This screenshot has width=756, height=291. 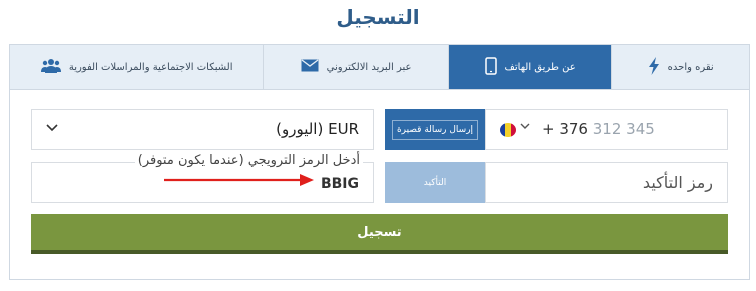 What do you see at coordinates (239, 180) in the screenshot?
I see `red-arrow-icon` at bounding box center [239, 180].